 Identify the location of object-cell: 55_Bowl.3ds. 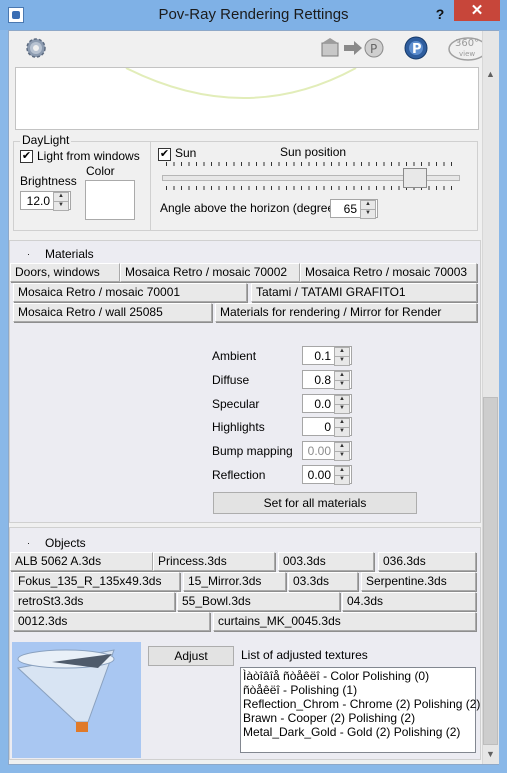
(258, 601).